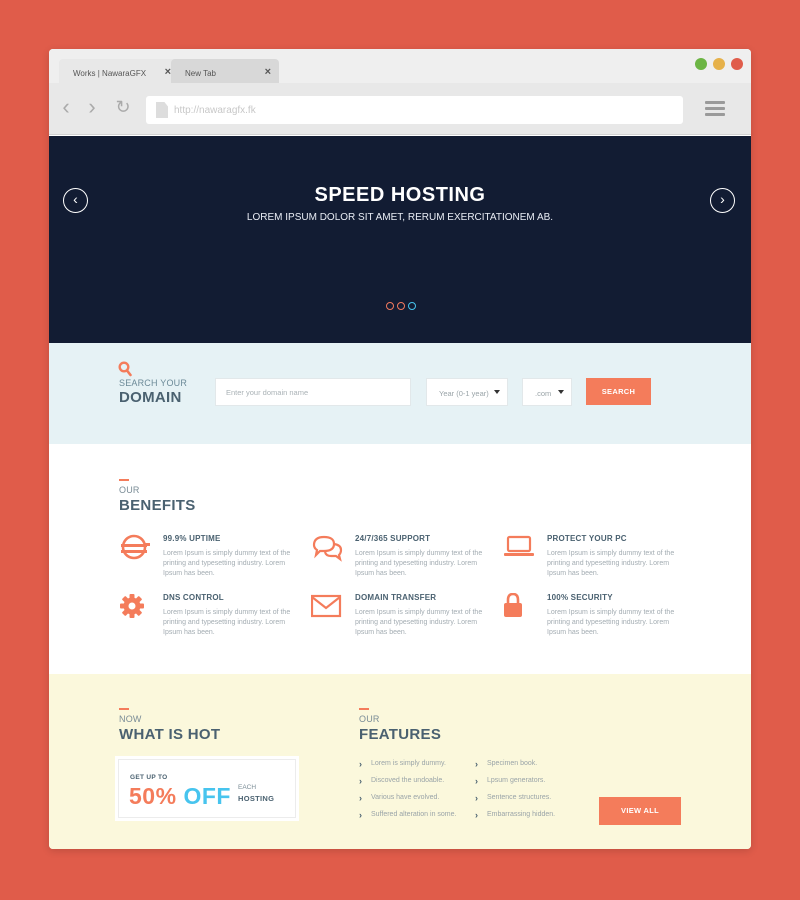  What do you see at coordinates (193, 597) in the screenshot?
I see `benefit-title: DNS CONTROL` at bounding box center [193, 597].